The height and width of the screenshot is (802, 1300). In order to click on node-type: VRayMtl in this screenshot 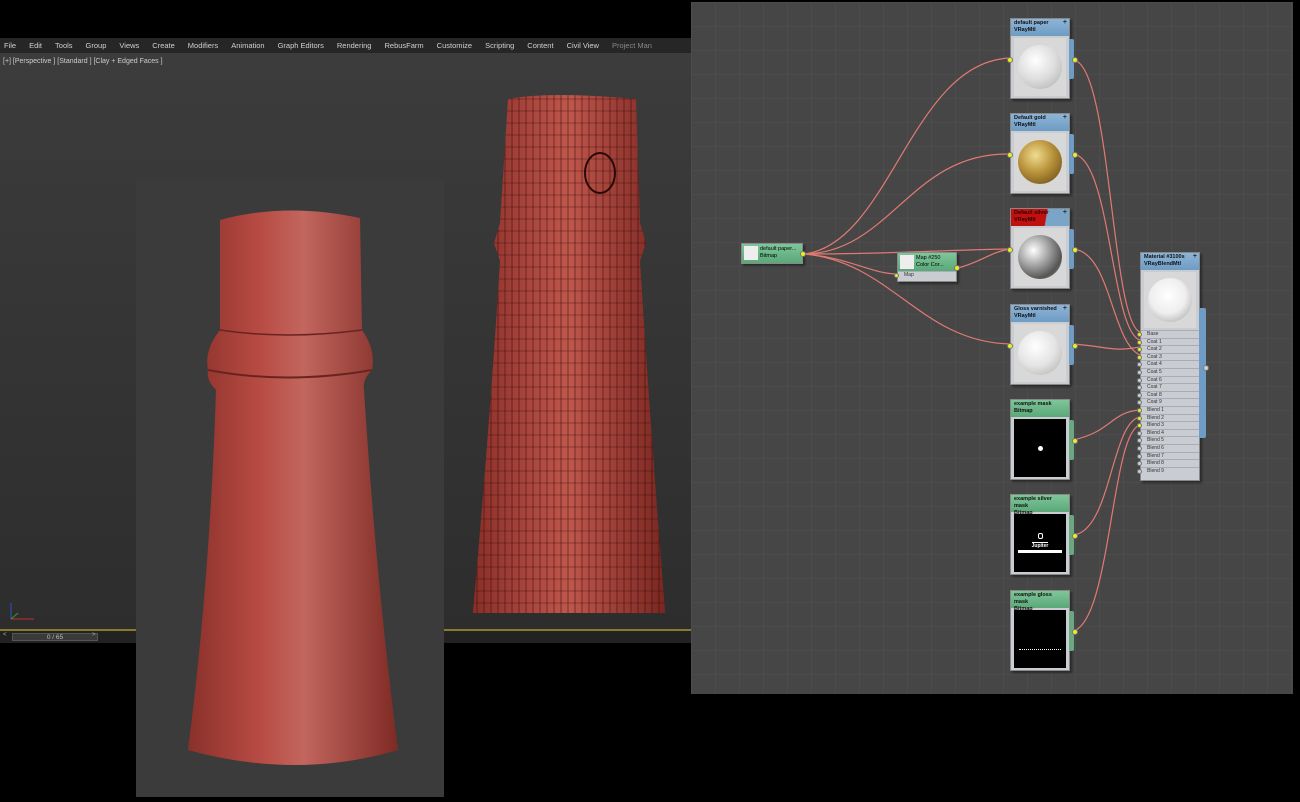, I will do `click(1025, 220)`.